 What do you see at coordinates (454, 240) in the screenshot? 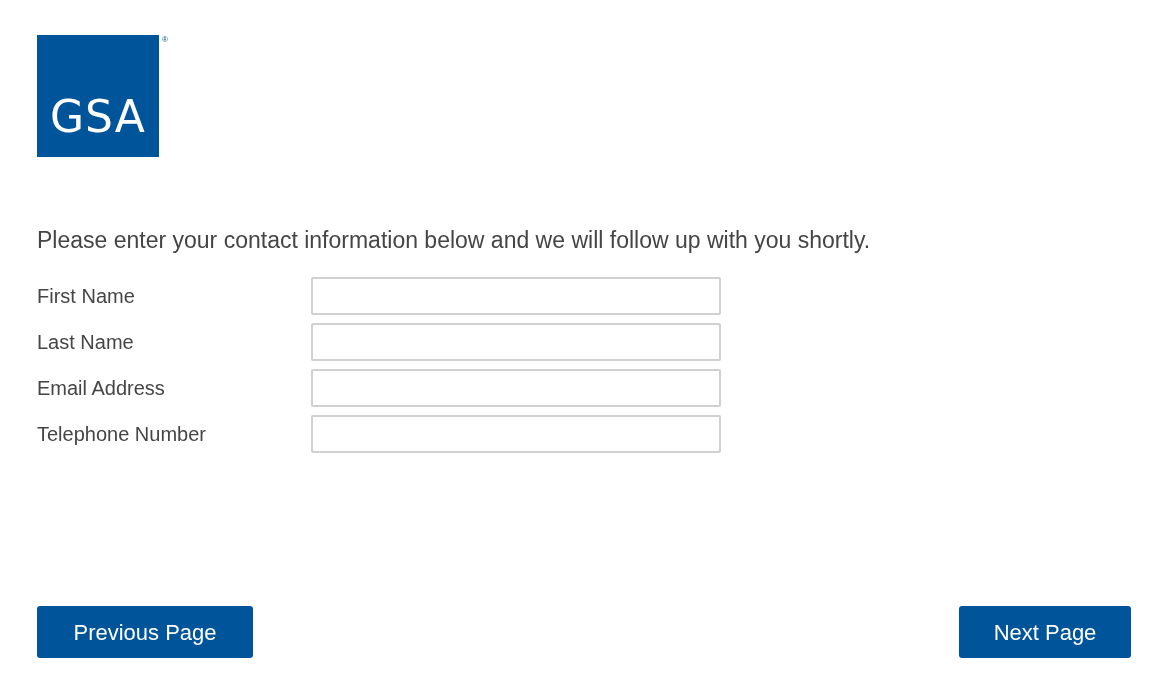
I see `intro-text: Please enter your contact information below and we will follow up with you shortly.` at bounding box center [454, 240].